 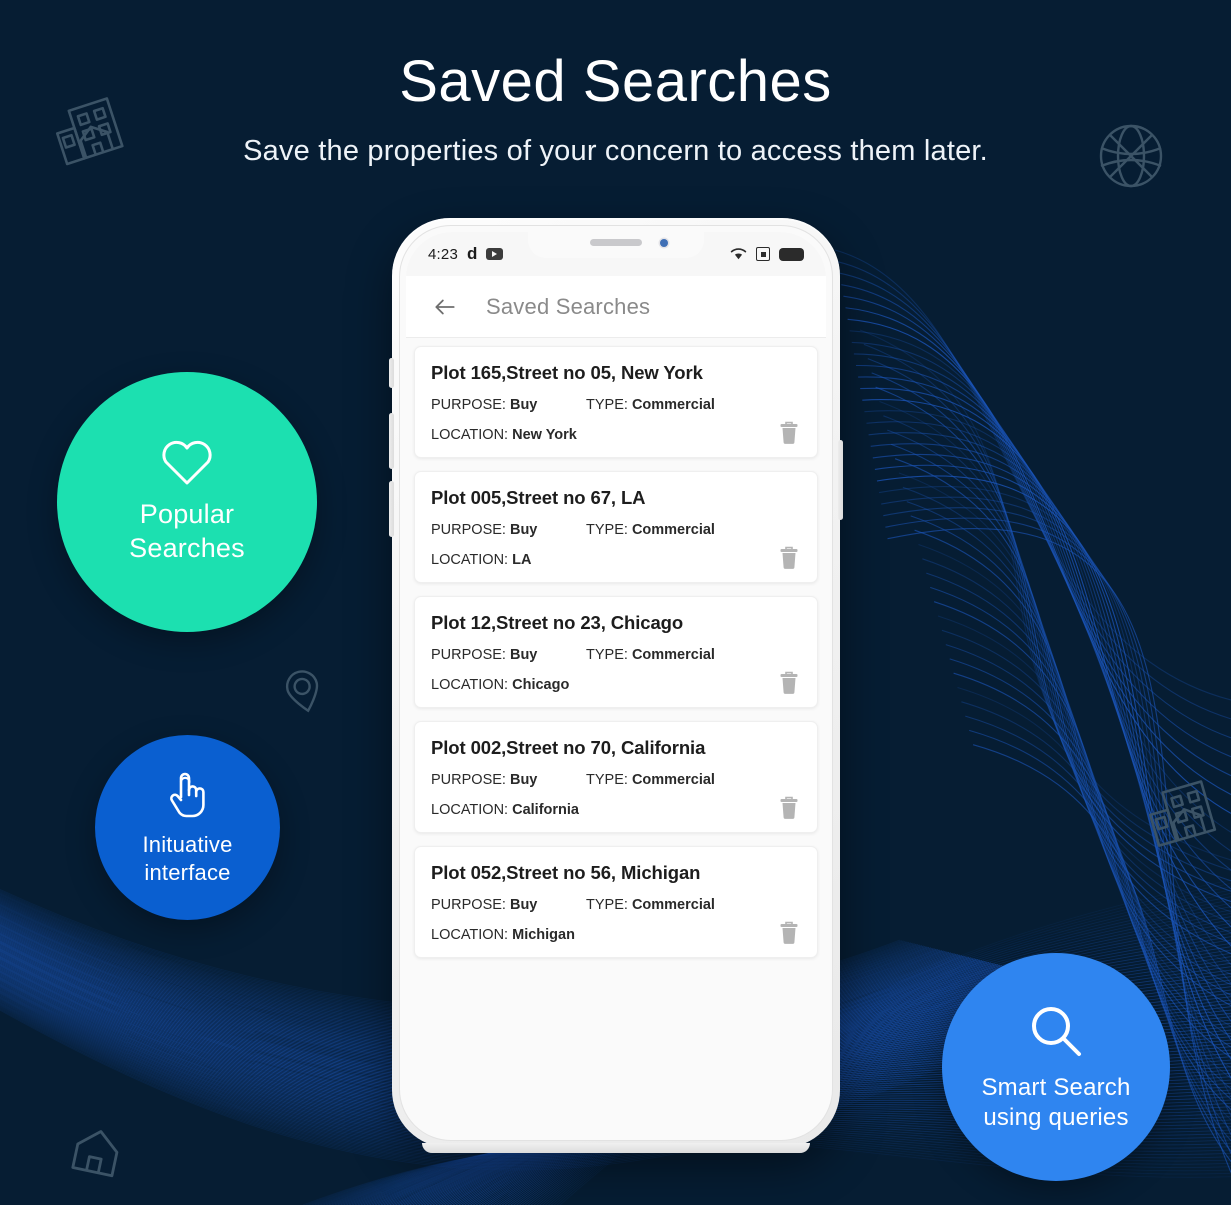 I want to click on app-badge-icon: d, so click(x=472, y=253).